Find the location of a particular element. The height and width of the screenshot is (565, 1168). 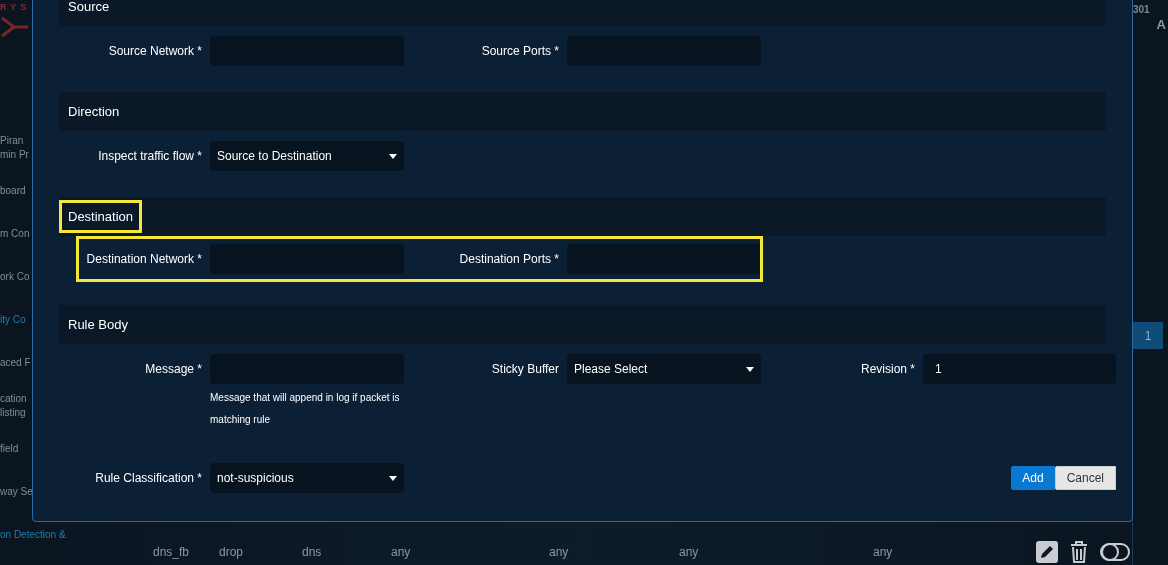

select-field: Please Select is located at coordinates (664, 369).